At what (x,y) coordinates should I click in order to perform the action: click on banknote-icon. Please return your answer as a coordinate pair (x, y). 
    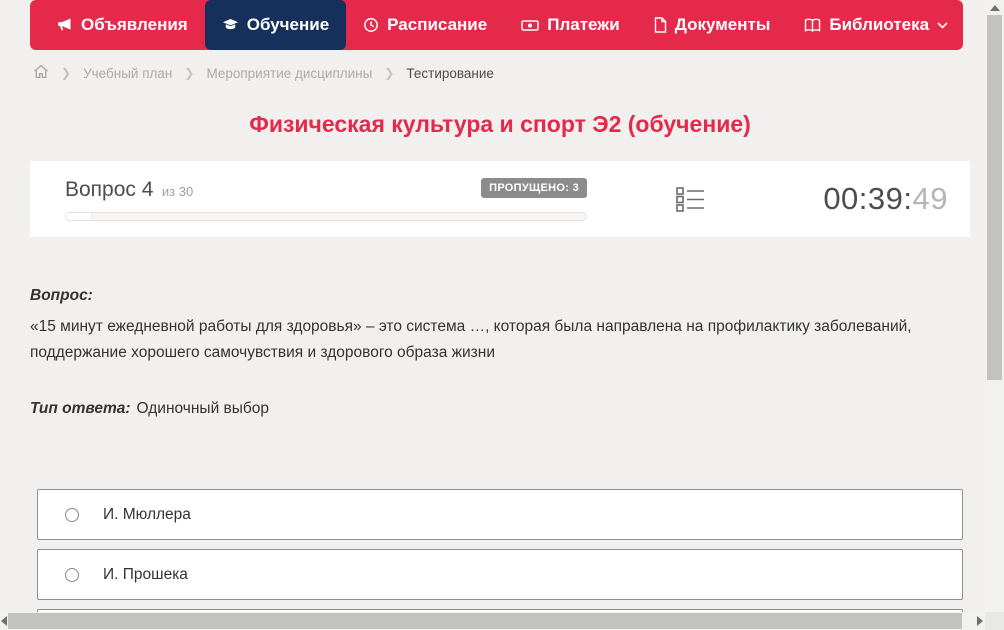
    Looking at the image, I should click on (530, 25).